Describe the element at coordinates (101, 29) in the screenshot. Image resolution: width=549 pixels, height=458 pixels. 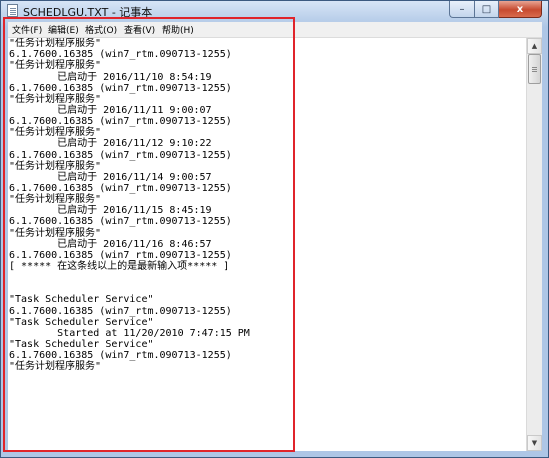
I see `menu-format: 格式(O)` at that location.